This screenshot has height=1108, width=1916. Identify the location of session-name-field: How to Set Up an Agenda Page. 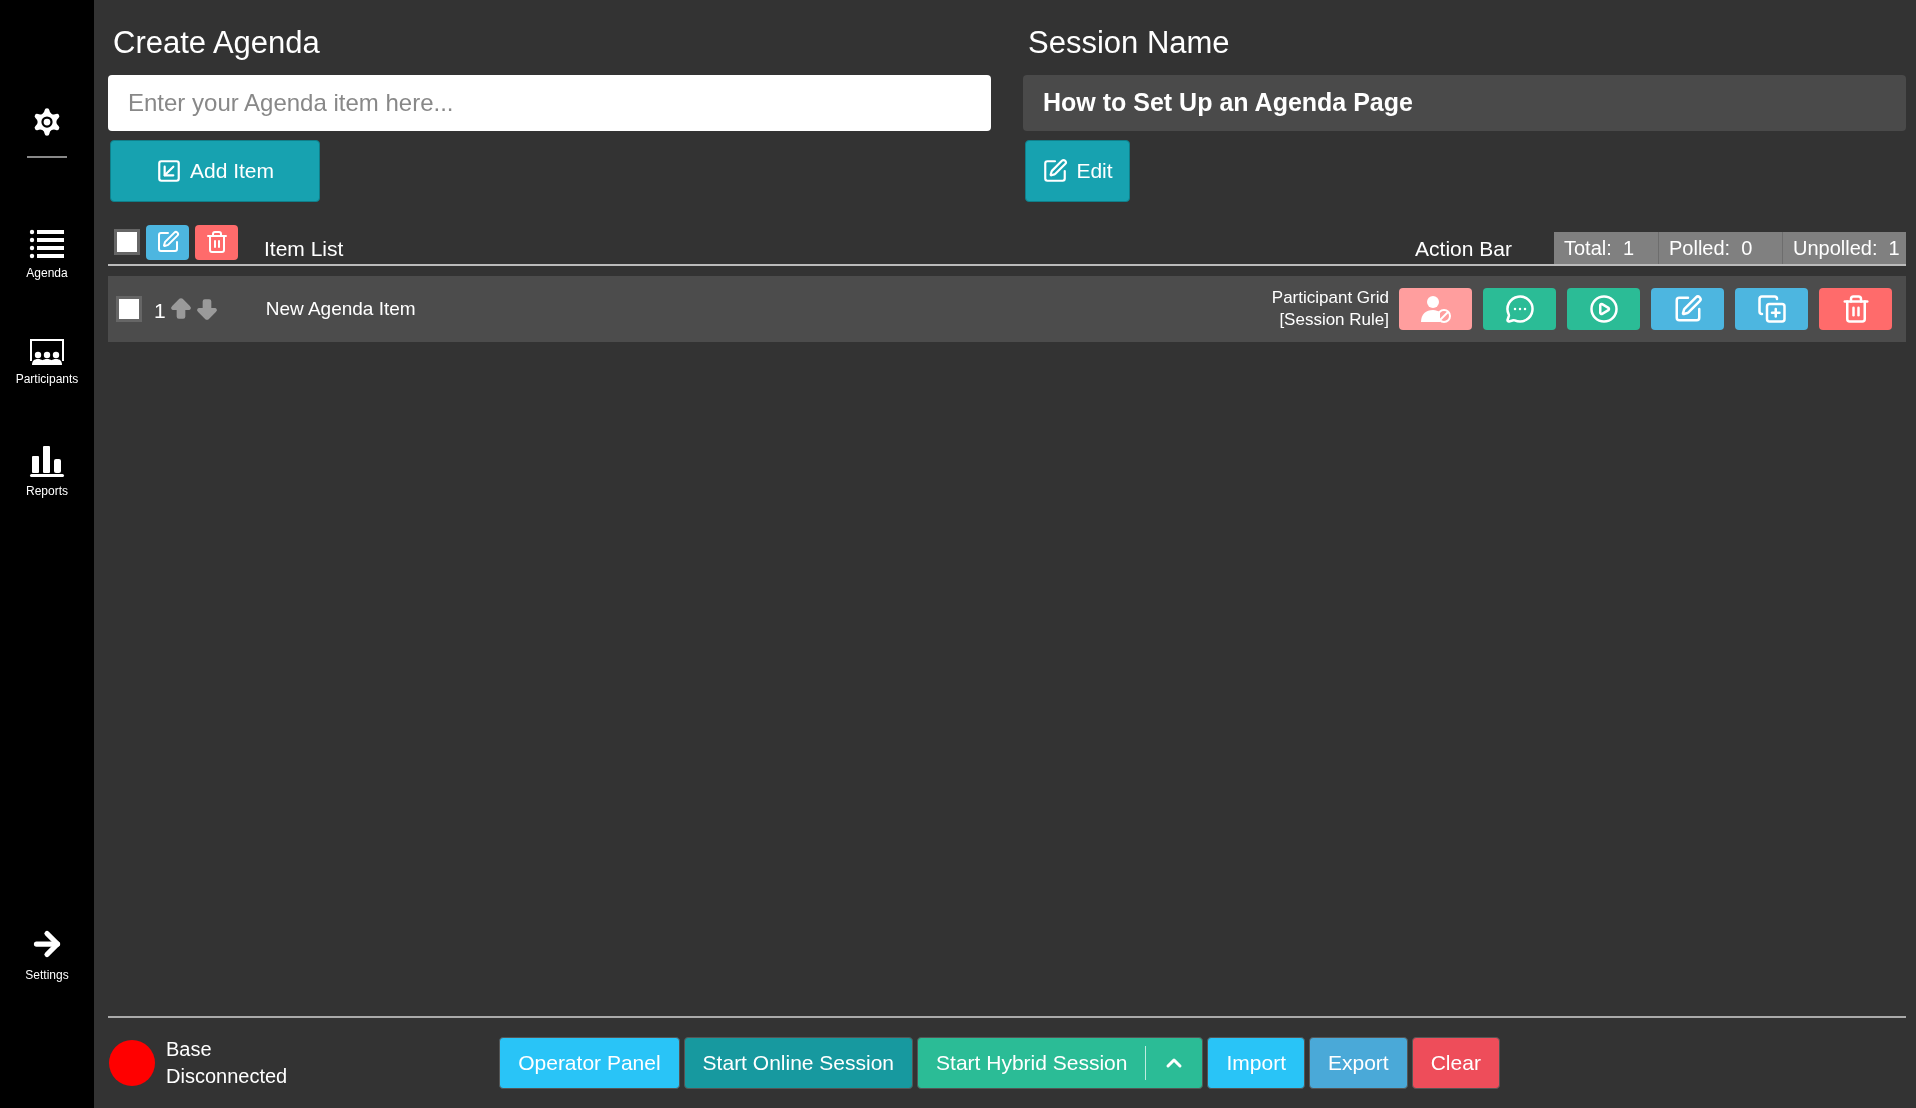
(1464, 102).